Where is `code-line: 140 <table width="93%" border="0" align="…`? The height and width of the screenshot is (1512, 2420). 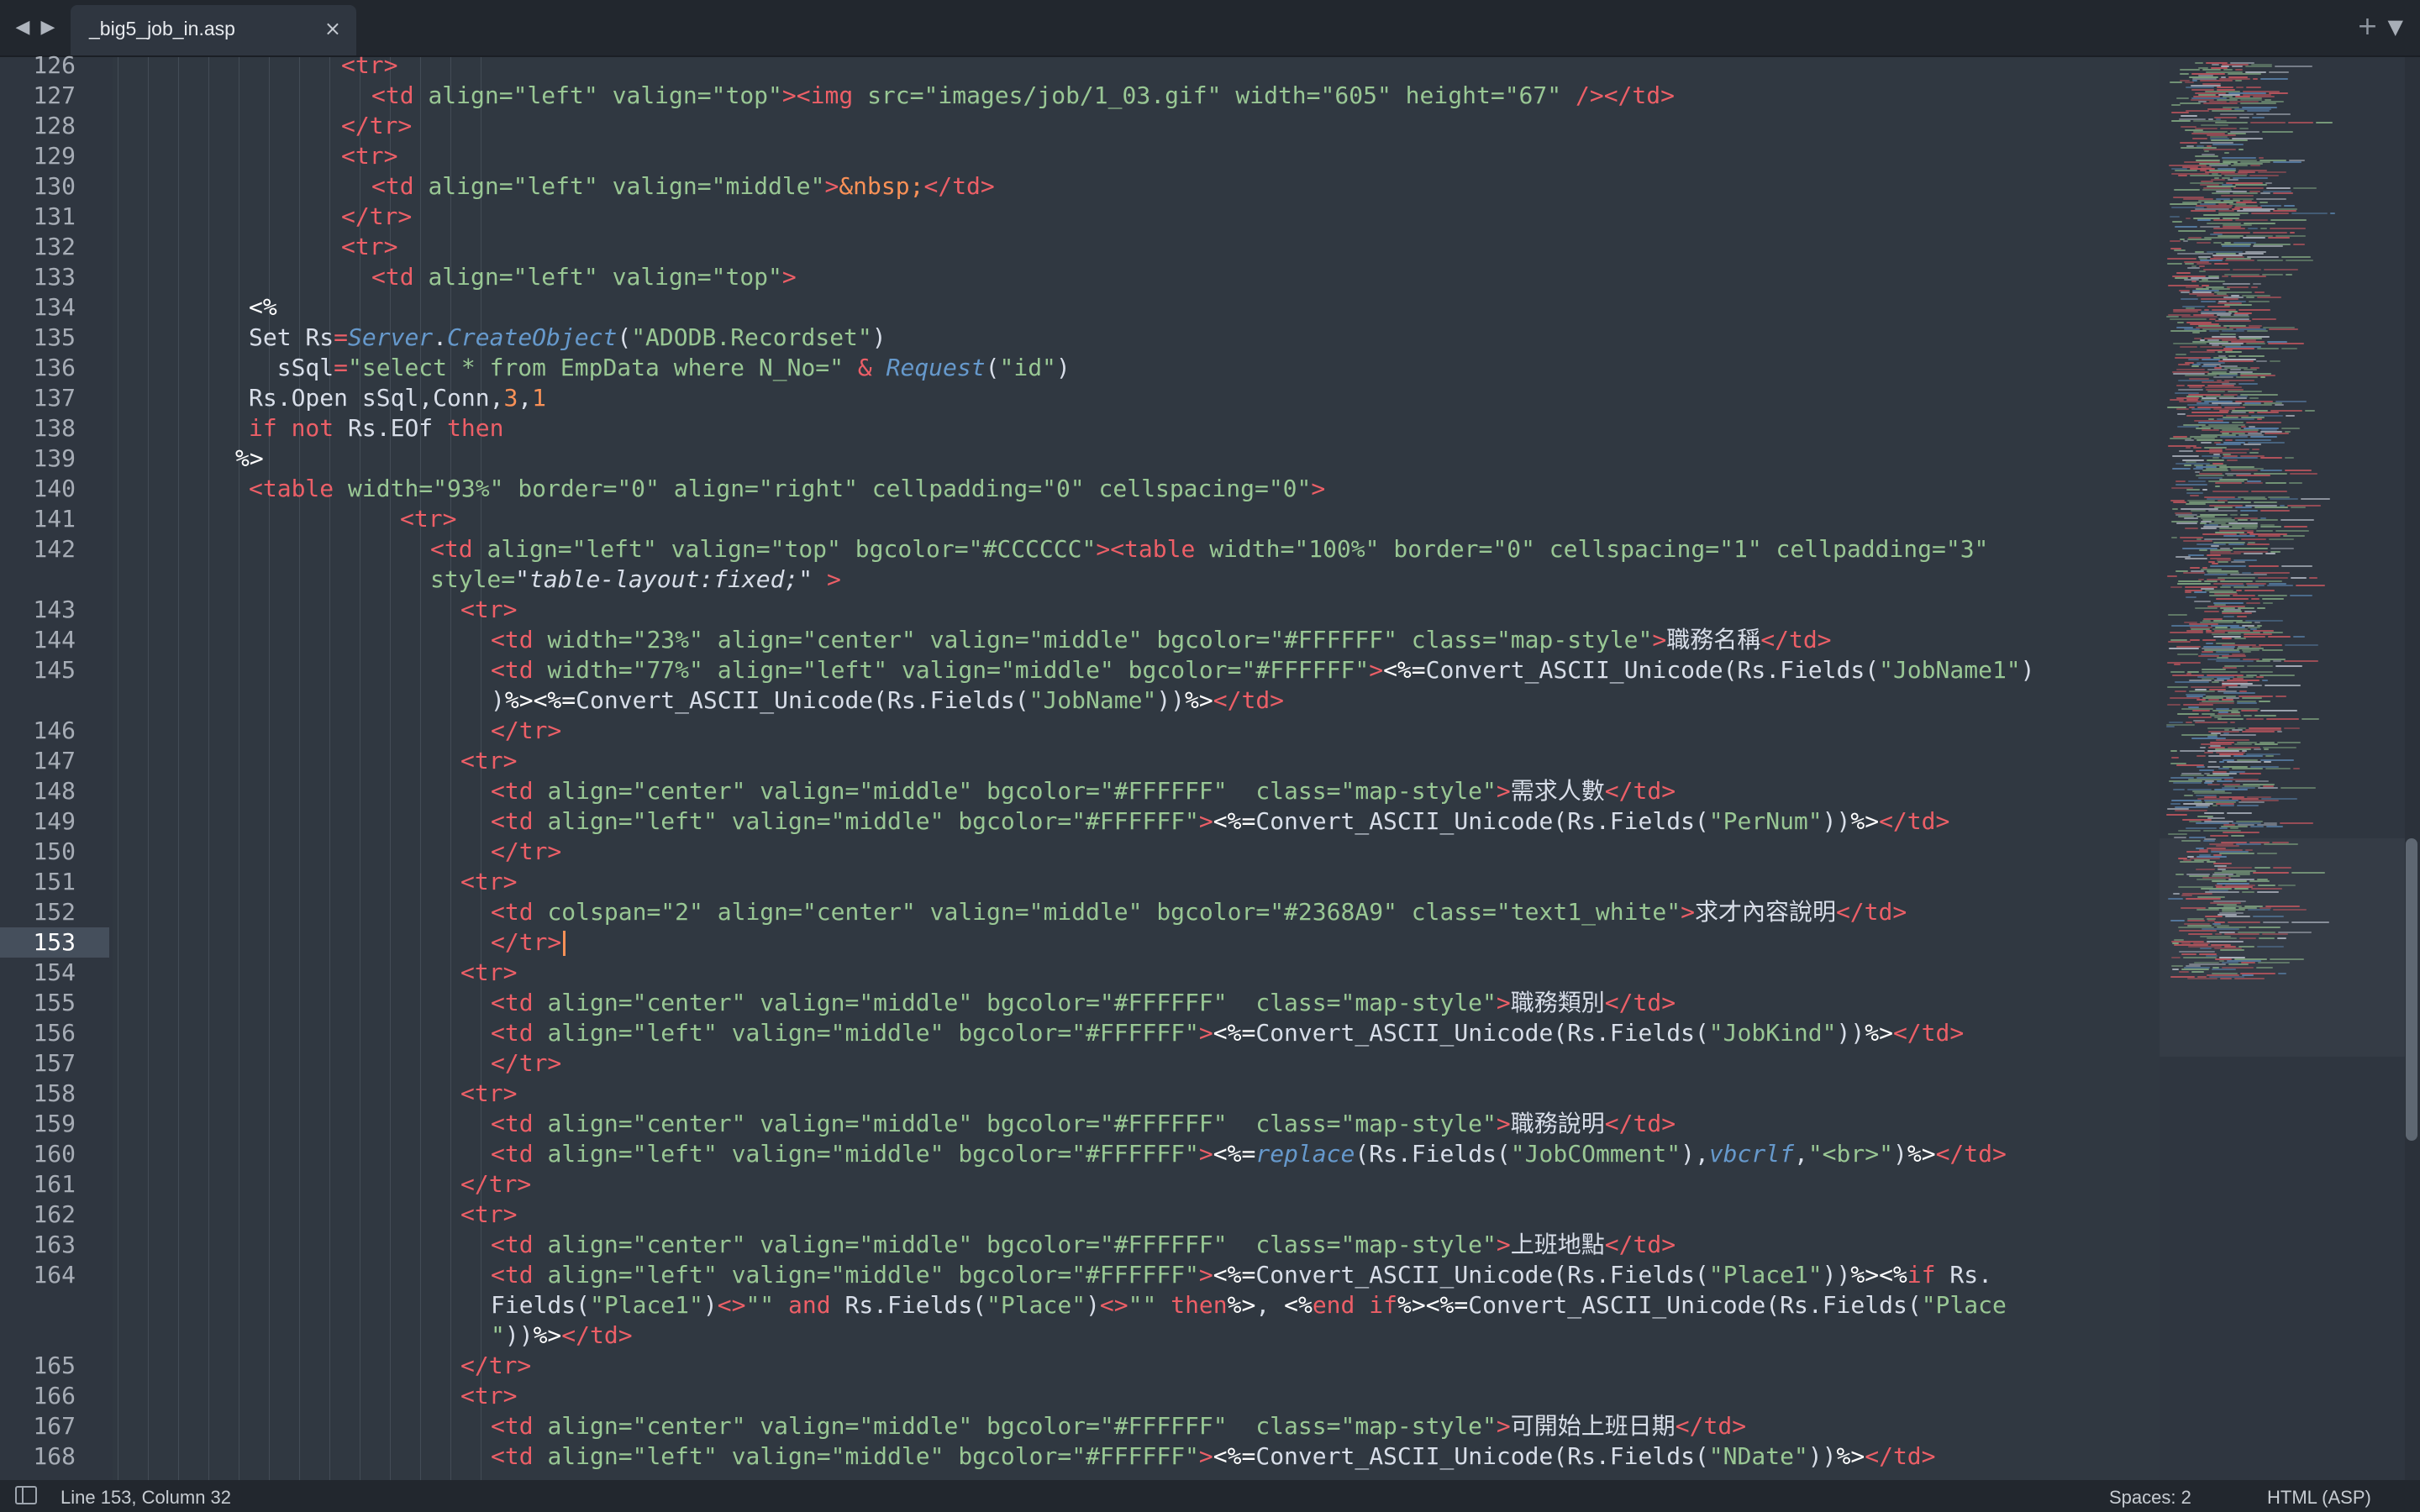
code-line: 140 <table width="93%" border="0" align="… is located at coordinates (1080, 489).